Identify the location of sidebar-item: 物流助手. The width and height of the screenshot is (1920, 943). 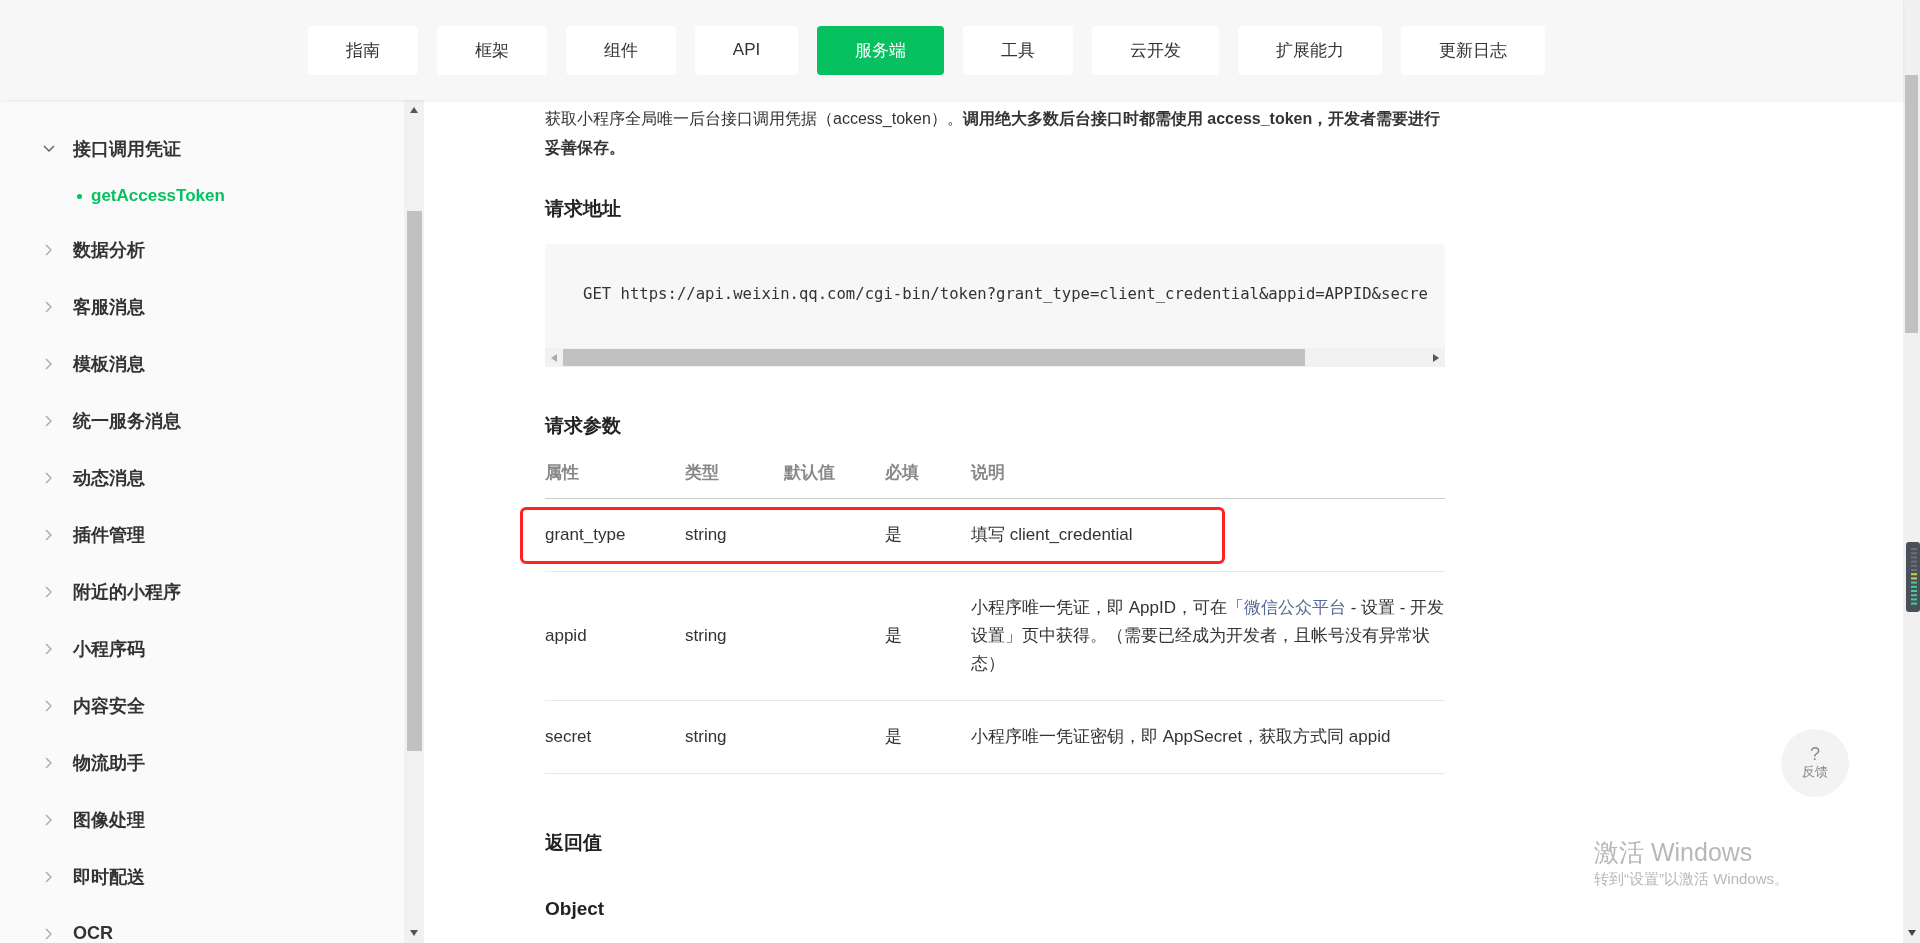
(202, 762).